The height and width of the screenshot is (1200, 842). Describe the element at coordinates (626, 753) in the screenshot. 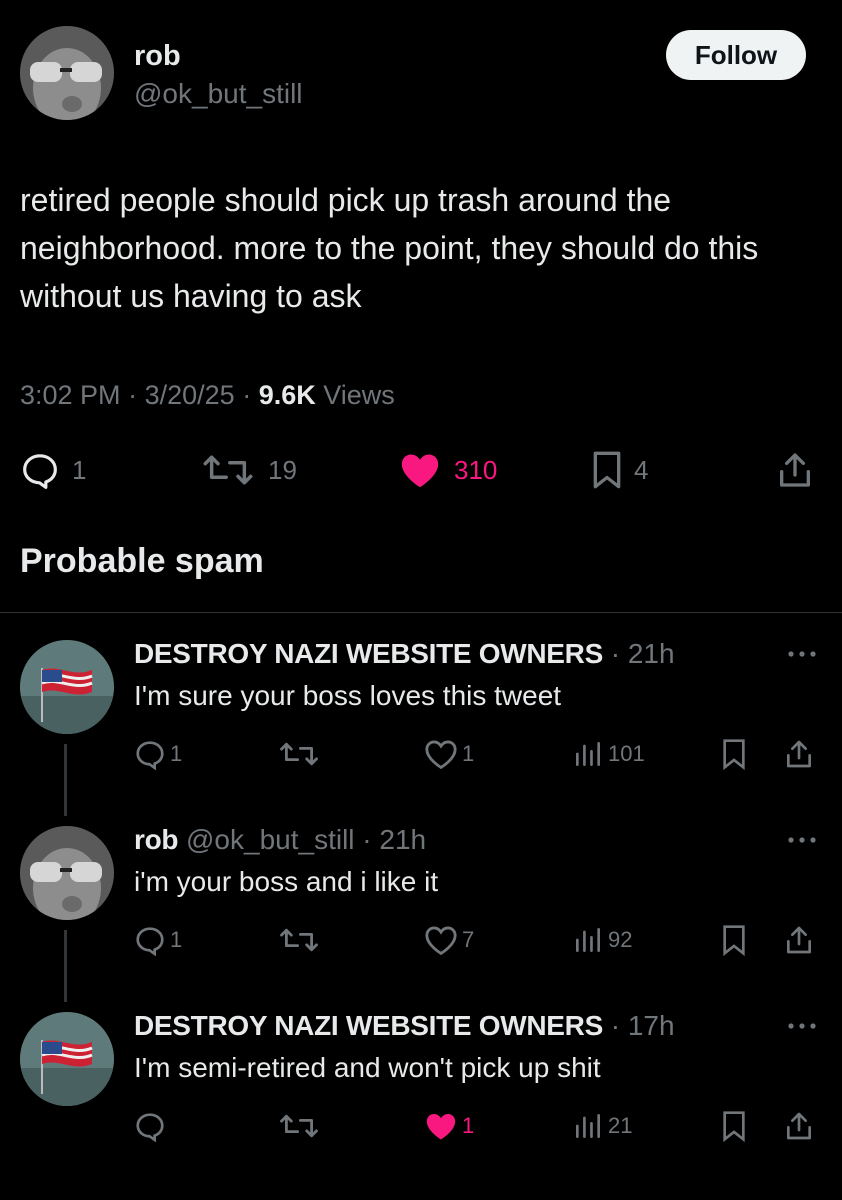

I see `views-count: 101` at that location.